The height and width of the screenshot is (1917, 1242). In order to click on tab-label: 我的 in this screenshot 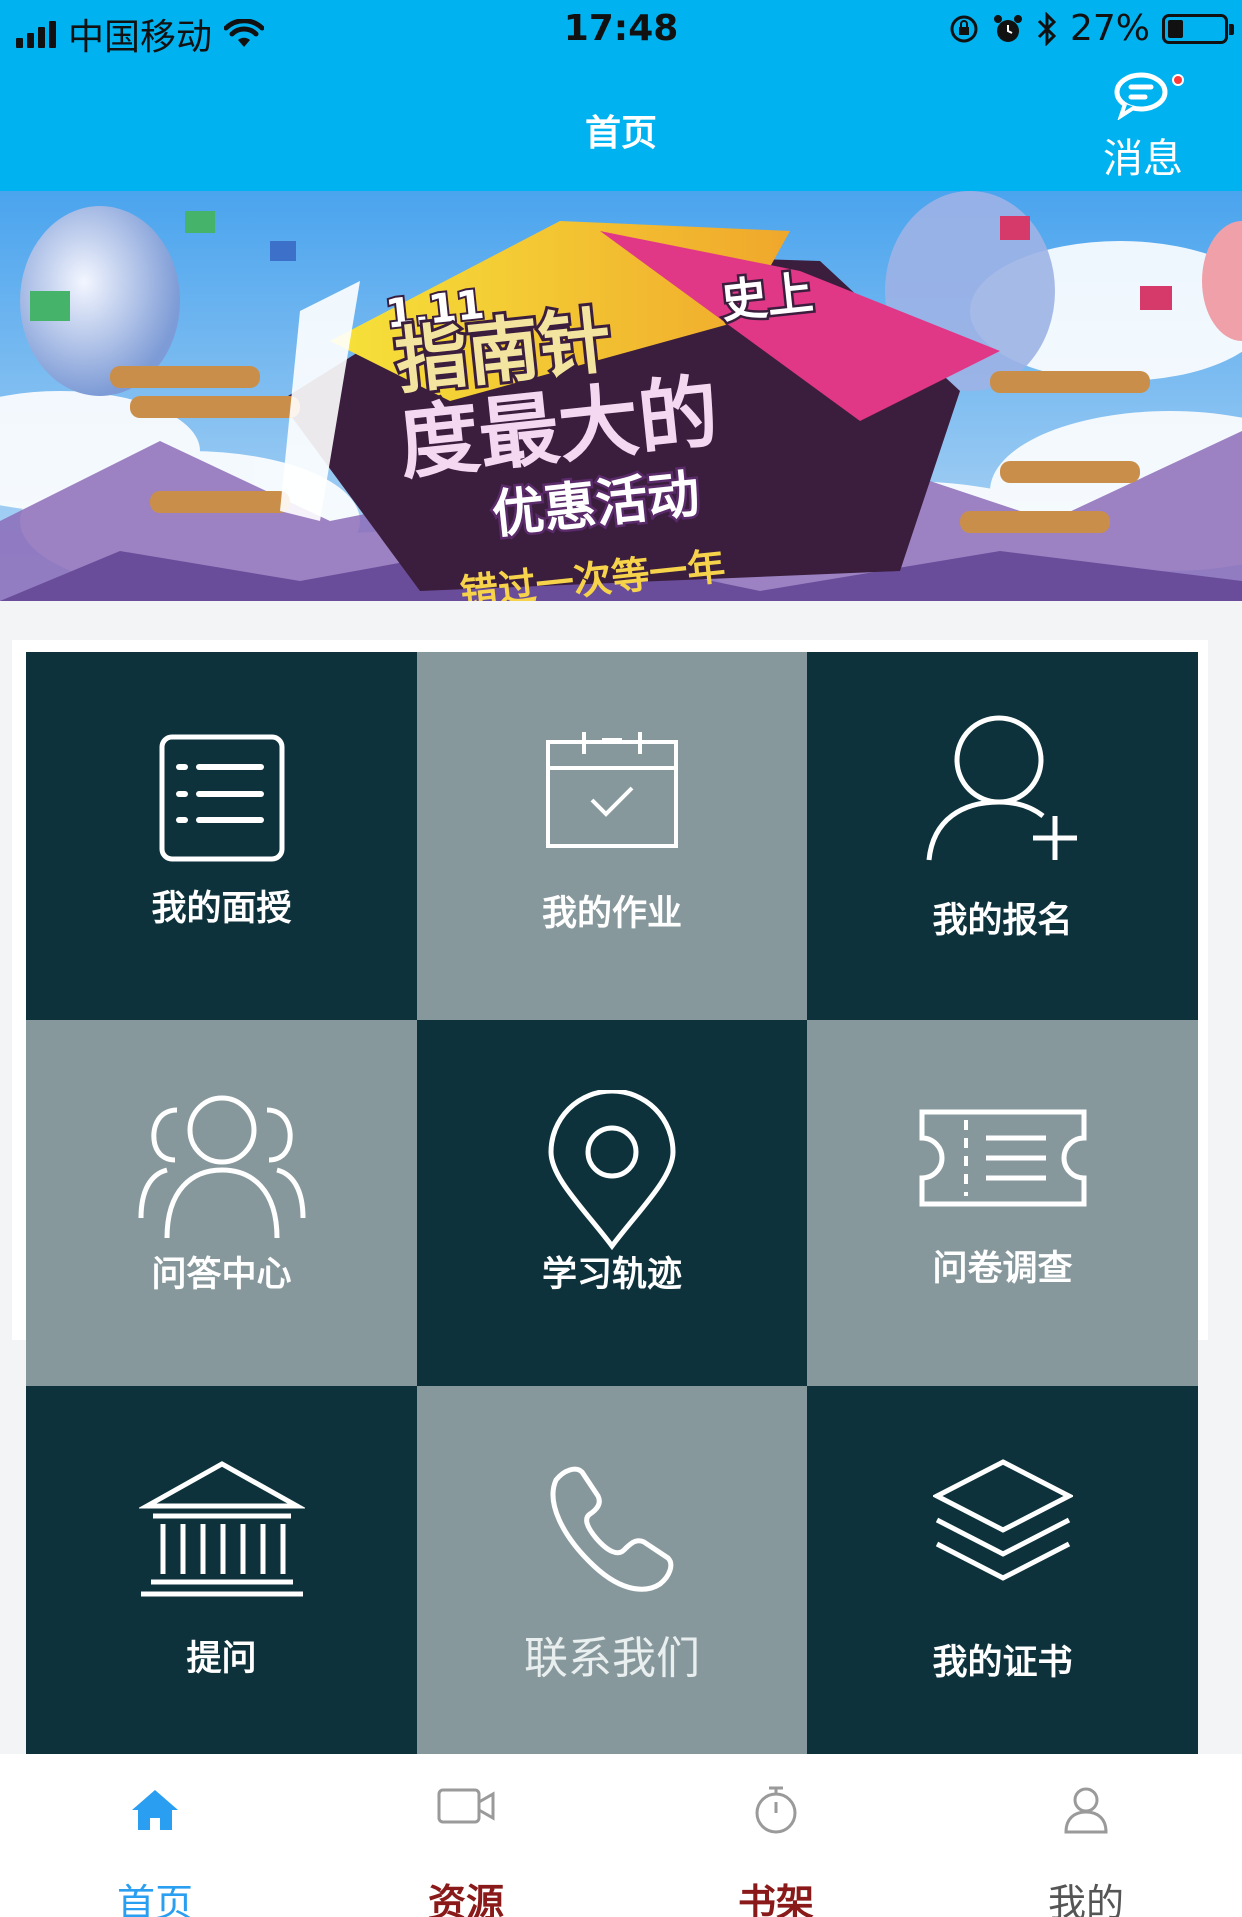, I will do `click(1085, 1899)`.